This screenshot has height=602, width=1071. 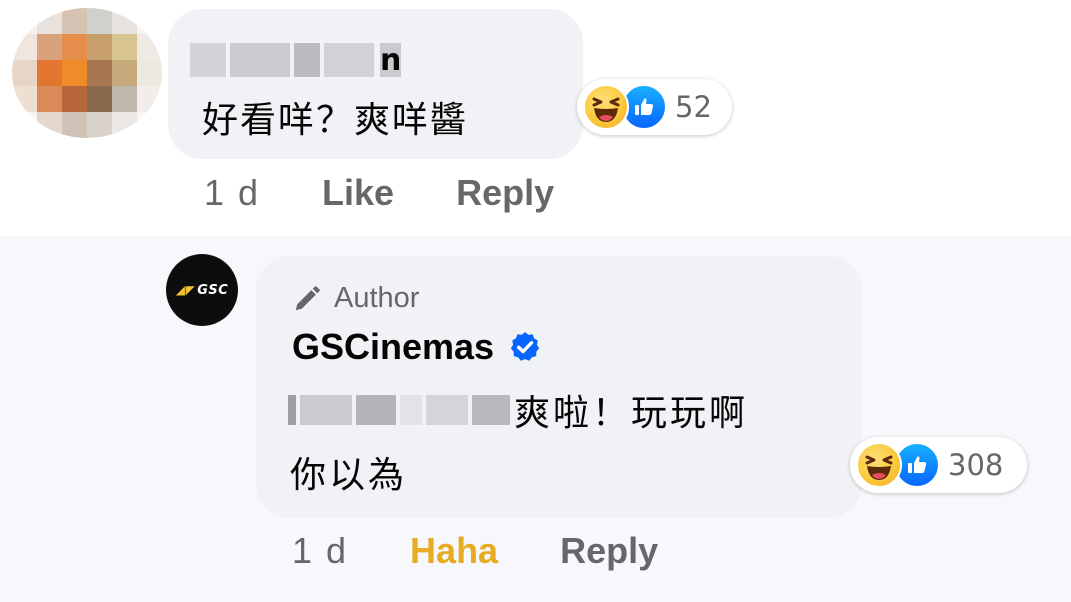 I want to click on reply-actions: 1 d Haha Reply, so click(x=475, y=551).